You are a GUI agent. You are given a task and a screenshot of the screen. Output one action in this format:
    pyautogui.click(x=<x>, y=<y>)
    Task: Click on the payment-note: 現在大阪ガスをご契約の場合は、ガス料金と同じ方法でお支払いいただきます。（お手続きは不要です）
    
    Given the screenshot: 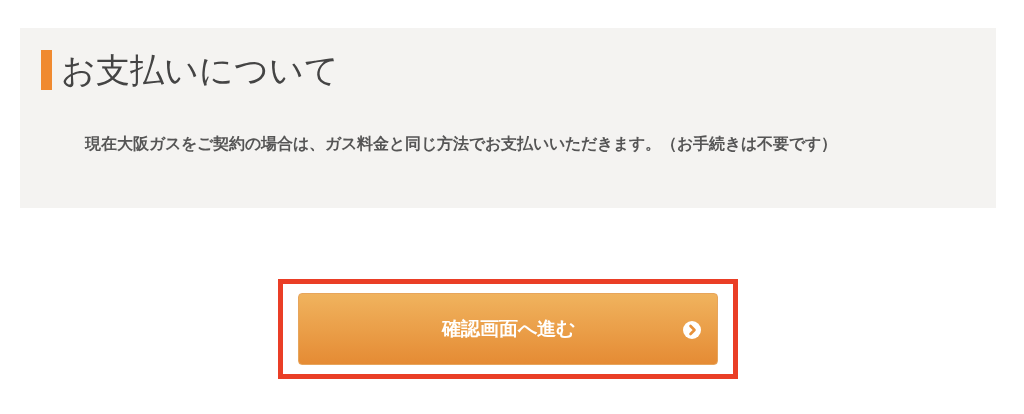 What is the action you would take?
    pyautogui.click(x=461, y=144)
    